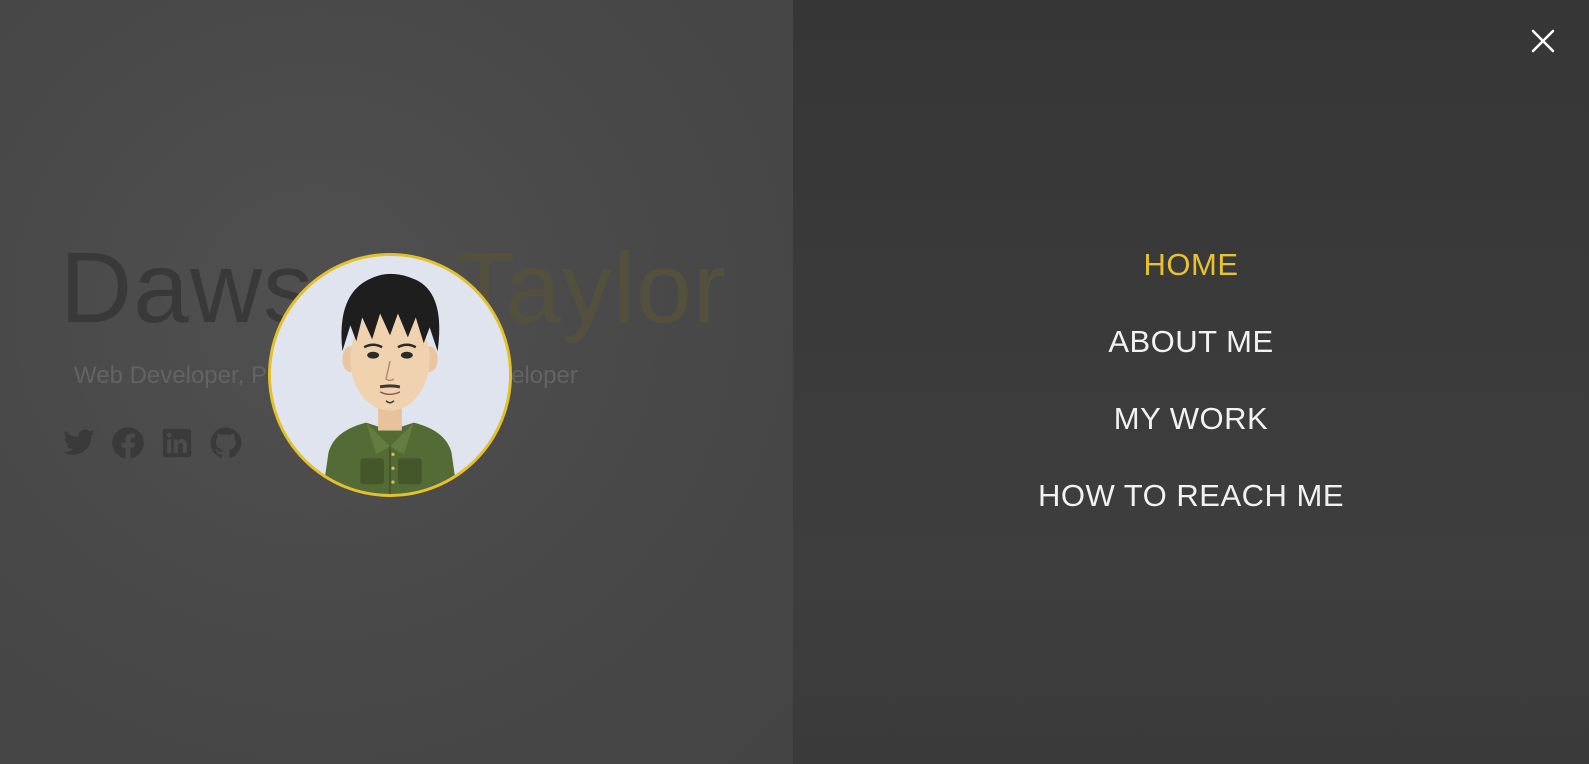  I want to click on linkedin-icon, so click(177, 443).